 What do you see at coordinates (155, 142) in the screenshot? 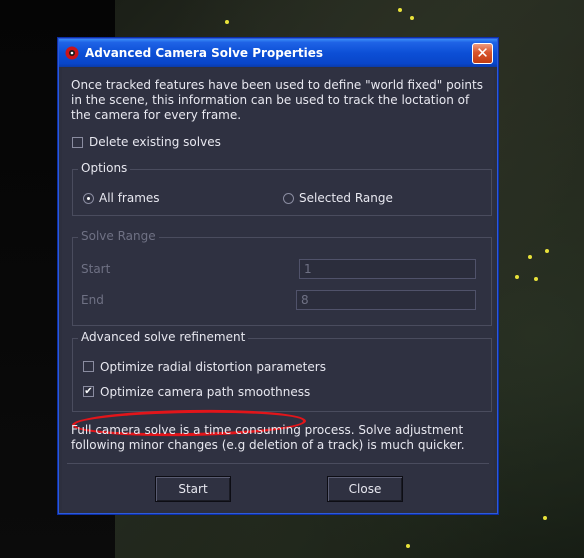
I see `delete-existing-label: Delete existing solves` at bounding box center [155, 142].